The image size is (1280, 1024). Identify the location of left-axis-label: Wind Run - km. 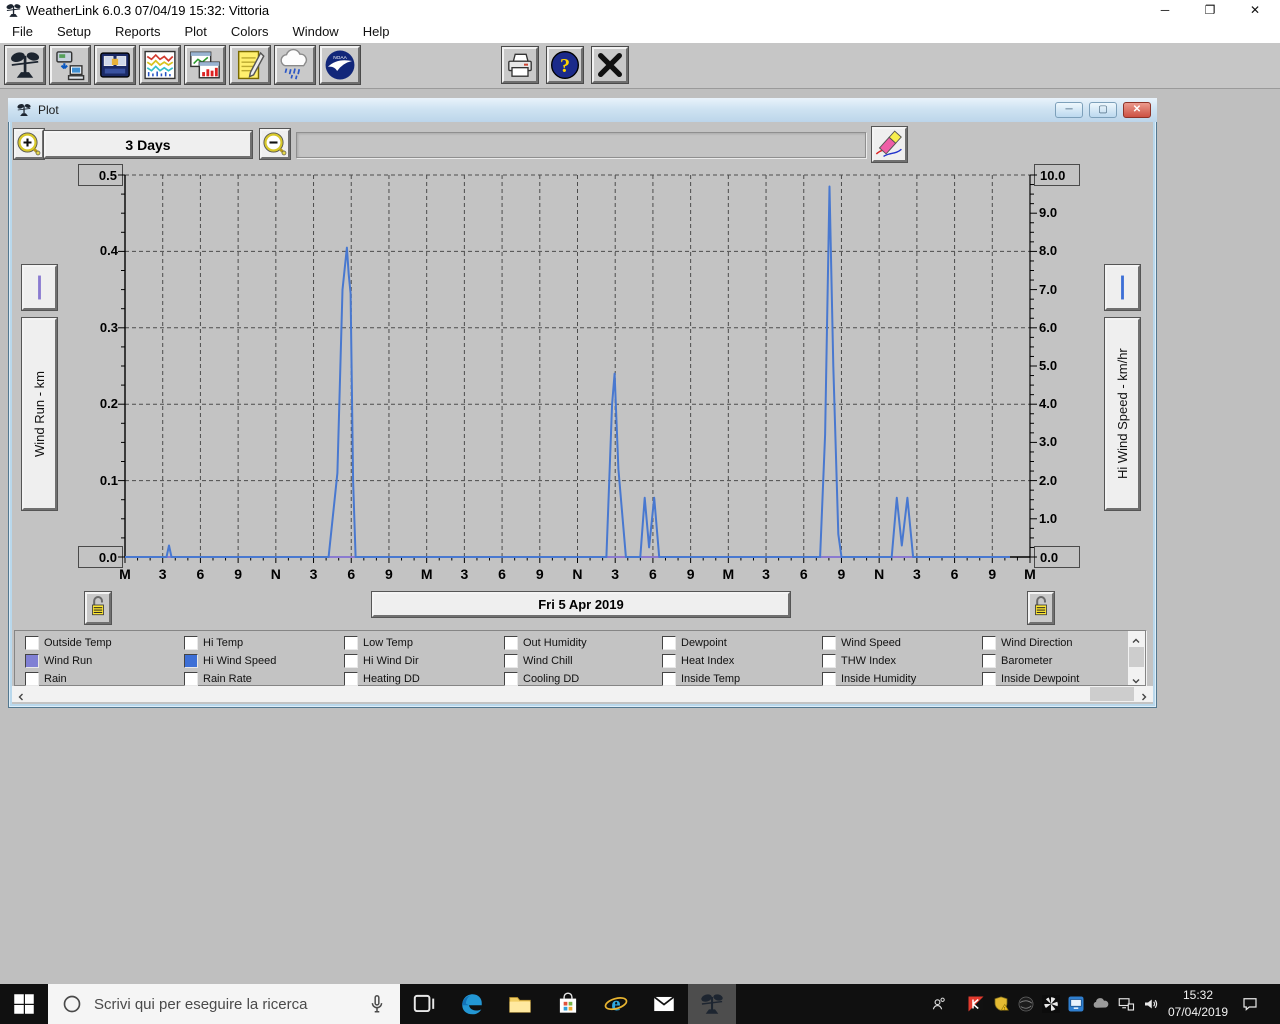
(39, 414).